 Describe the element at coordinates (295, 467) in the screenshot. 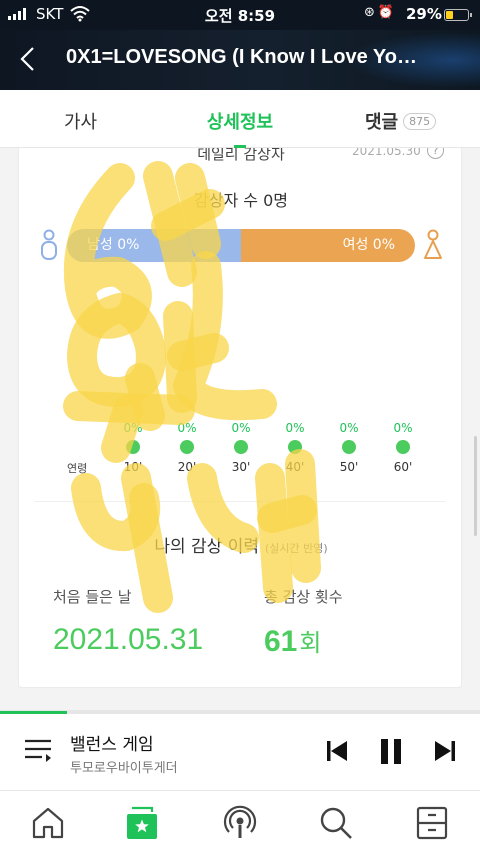

I see `age-tick-label: 40'` at that location.